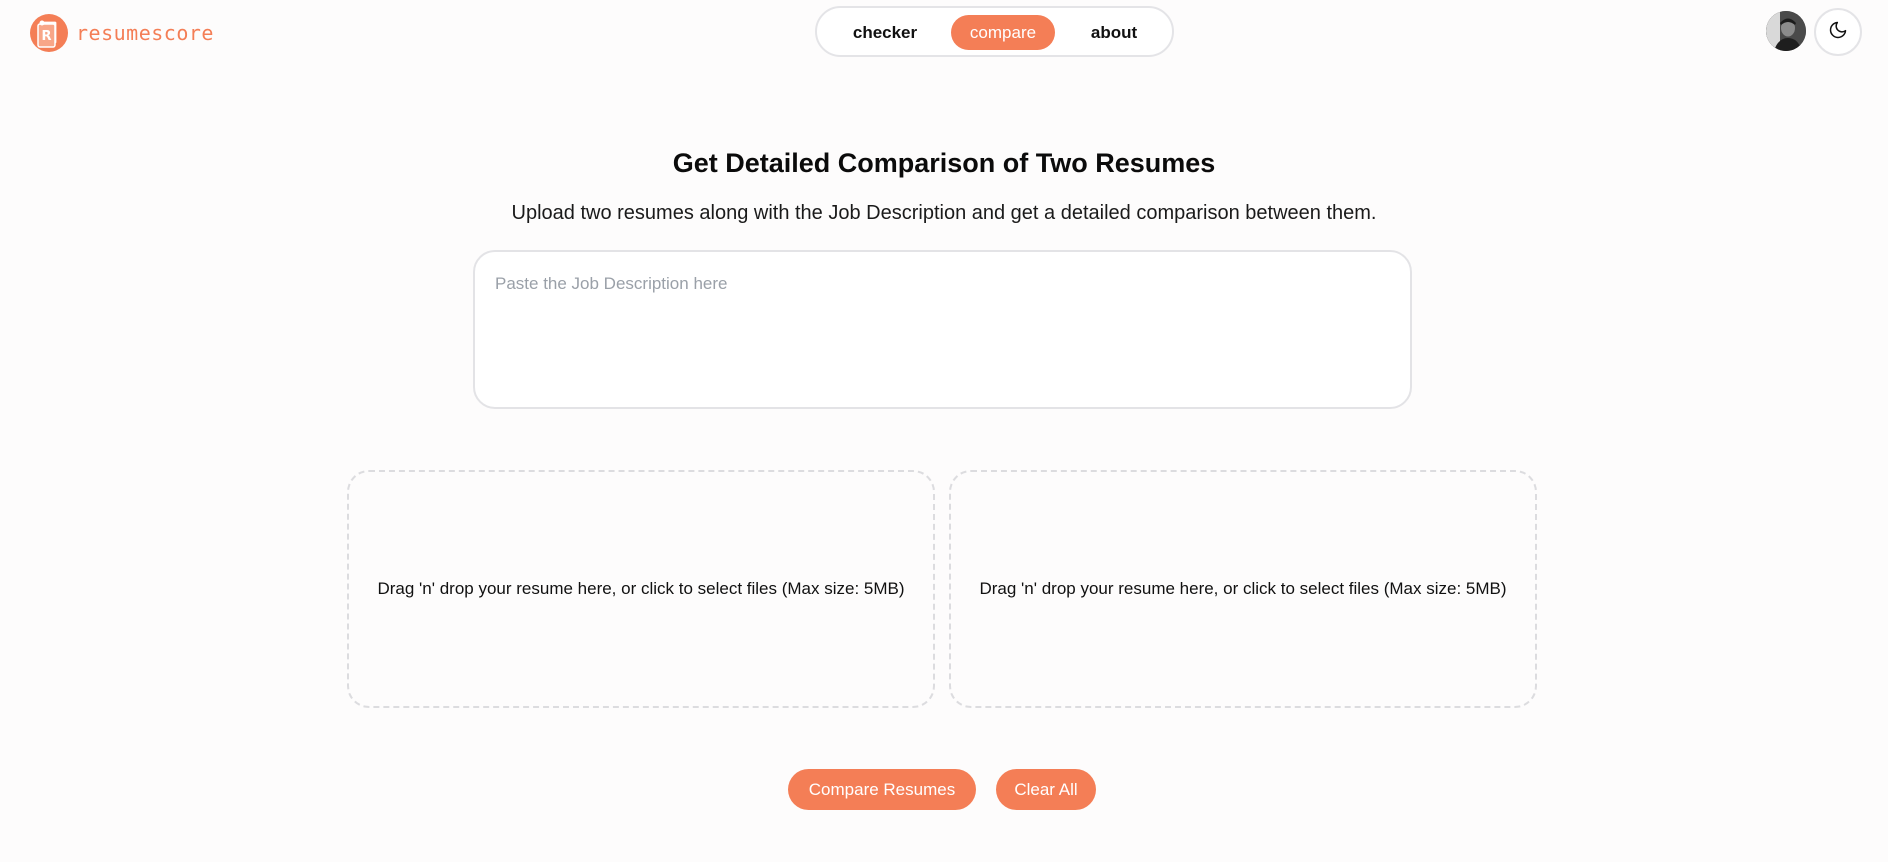 Image resolution: width=1888 pixels, height=862 pixels. I want to click on resume-document-icon: R, so click(49, 33).